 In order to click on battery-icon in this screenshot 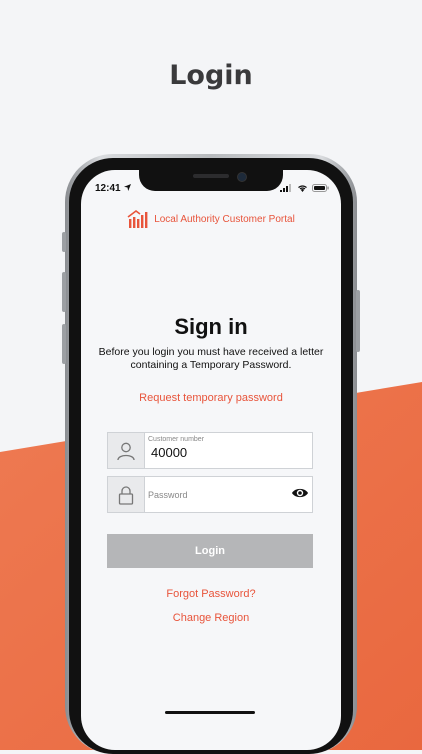, I will do `click(320, 188)`.